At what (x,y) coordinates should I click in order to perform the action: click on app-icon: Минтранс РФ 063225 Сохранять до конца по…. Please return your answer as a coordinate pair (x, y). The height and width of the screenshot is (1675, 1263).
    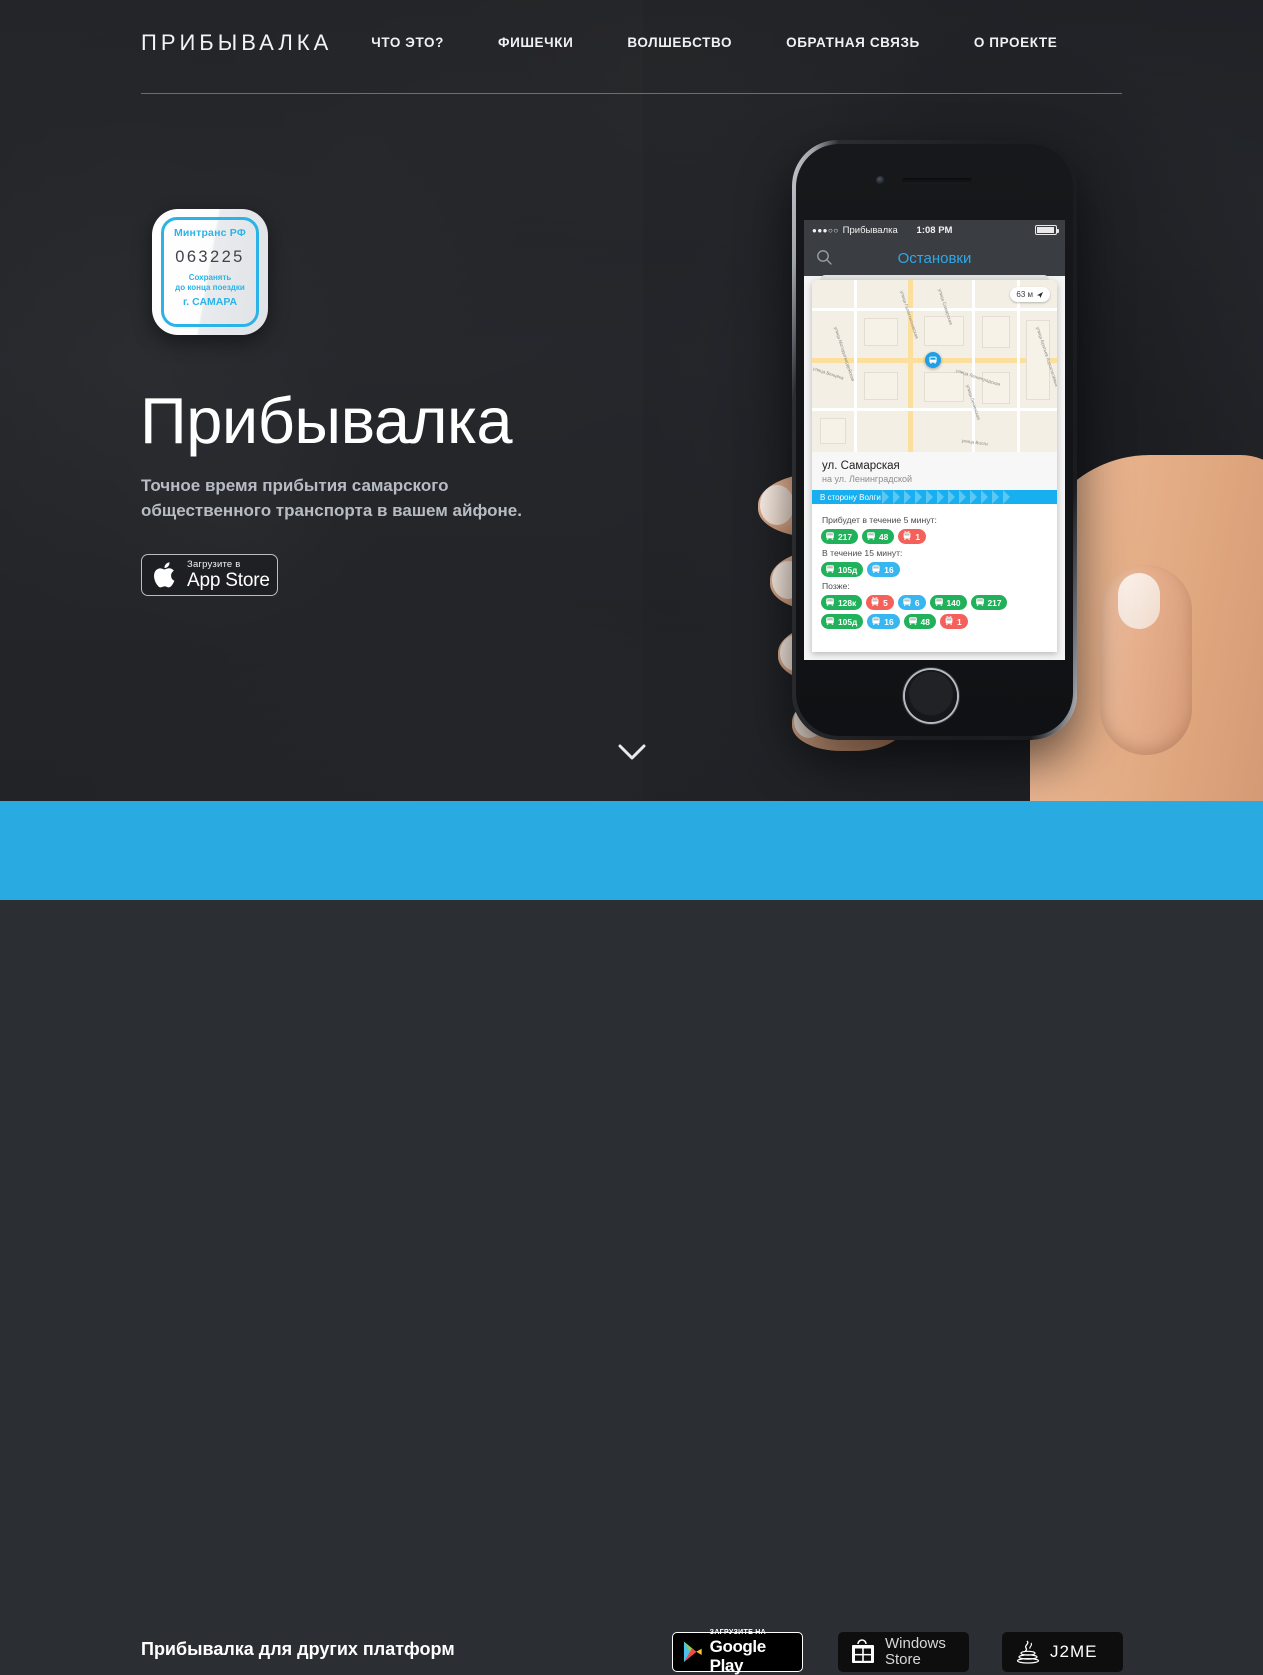
    Looking at the image, I should click on (210, 272).